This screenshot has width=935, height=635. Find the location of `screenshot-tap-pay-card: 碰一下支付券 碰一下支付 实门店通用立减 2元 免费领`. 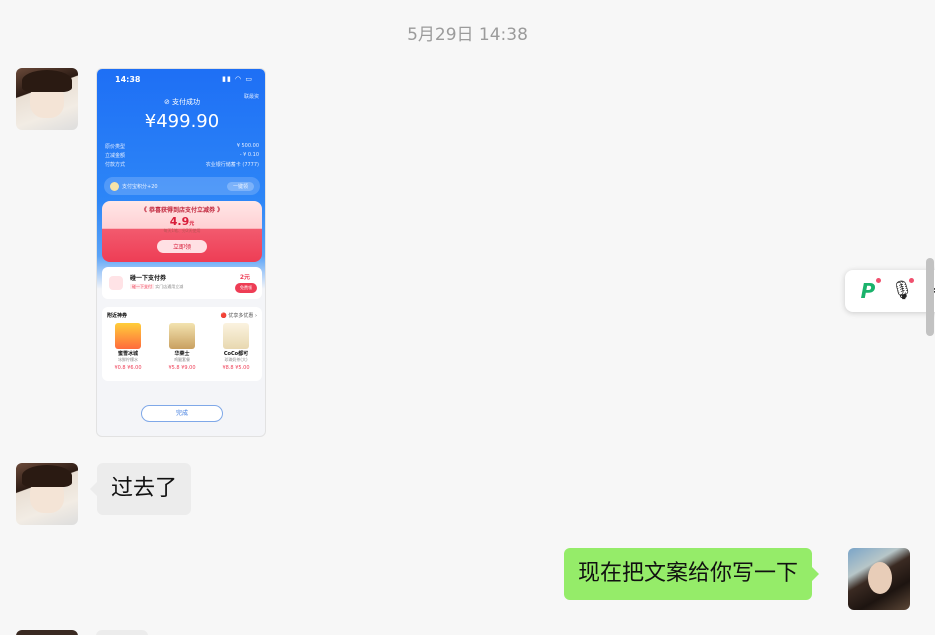

screenshot-tap-pay-card: 碰一下支付券 碰一下支付 实门店通用立减 2元 免费领 is located at coordinates (182, 283).